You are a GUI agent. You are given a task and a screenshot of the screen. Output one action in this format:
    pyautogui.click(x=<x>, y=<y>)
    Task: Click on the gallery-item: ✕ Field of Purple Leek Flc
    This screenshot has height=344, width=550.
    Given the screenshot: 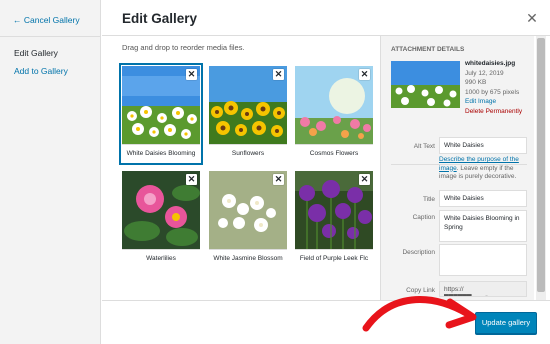 What is the action you would take?
    pyautogui.click(x=334, y=219)
    